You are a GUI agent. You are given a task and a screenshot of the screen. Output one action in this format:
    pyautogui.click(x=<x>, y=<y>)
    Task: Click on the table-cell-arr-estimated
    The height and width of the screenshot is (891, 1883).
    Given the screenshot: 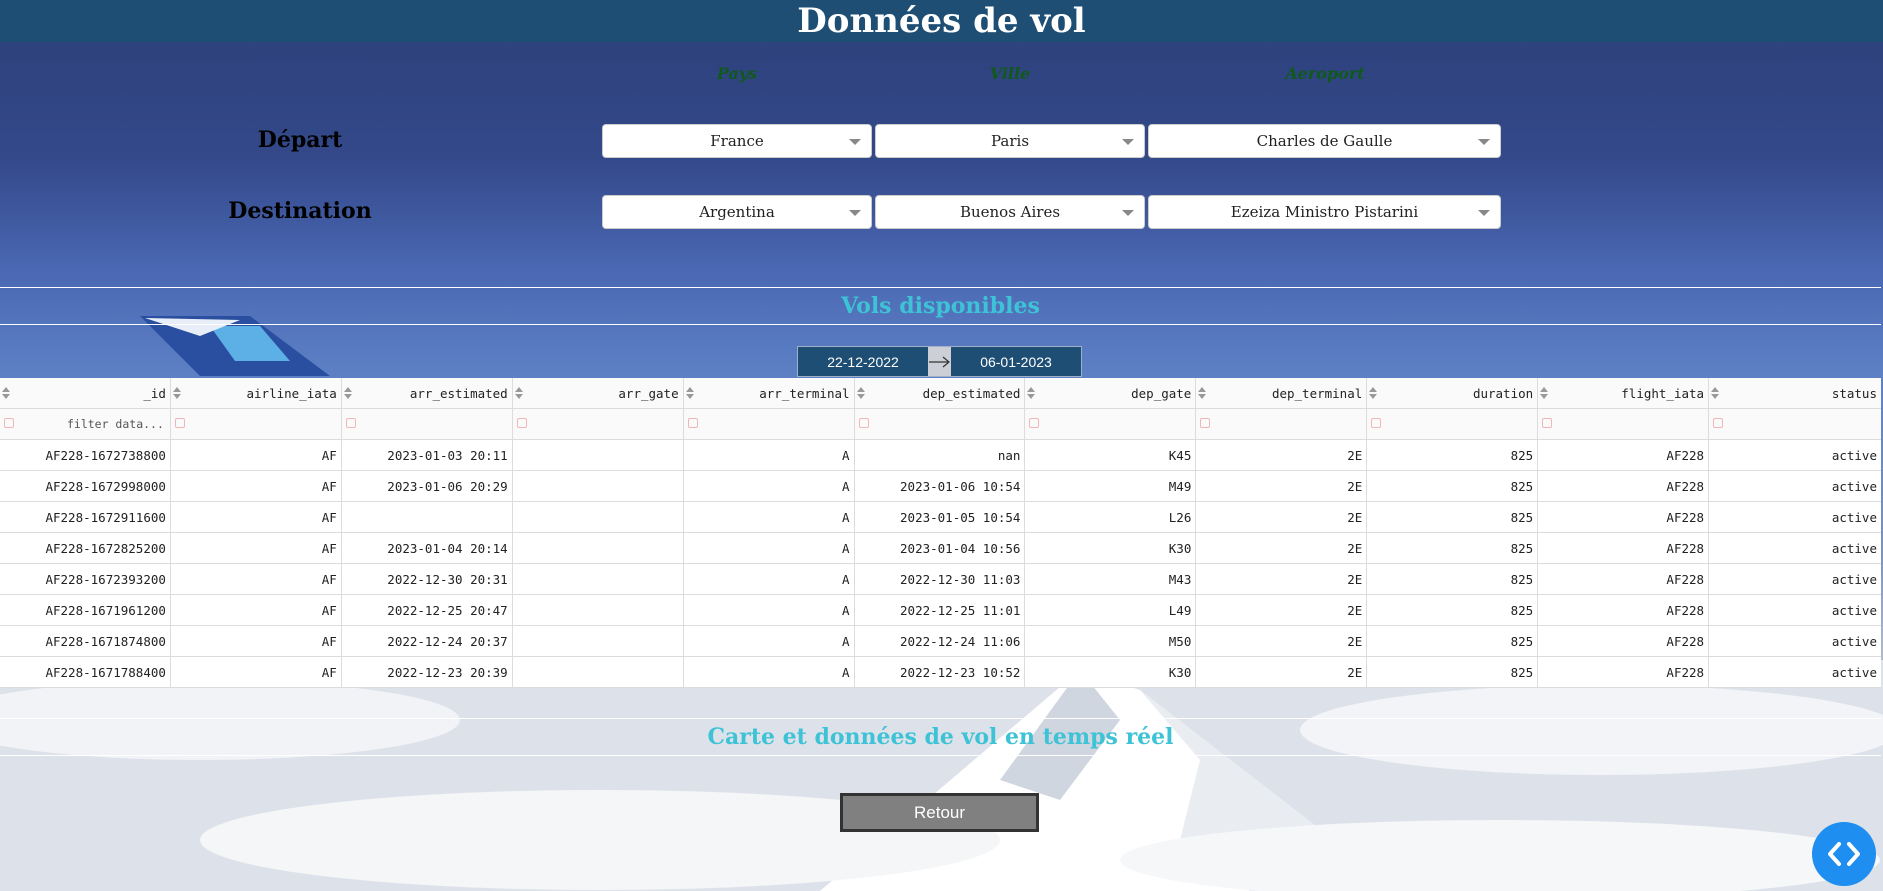 What is the action you would take?
    pyautogui.click(x=427, y=517)
    